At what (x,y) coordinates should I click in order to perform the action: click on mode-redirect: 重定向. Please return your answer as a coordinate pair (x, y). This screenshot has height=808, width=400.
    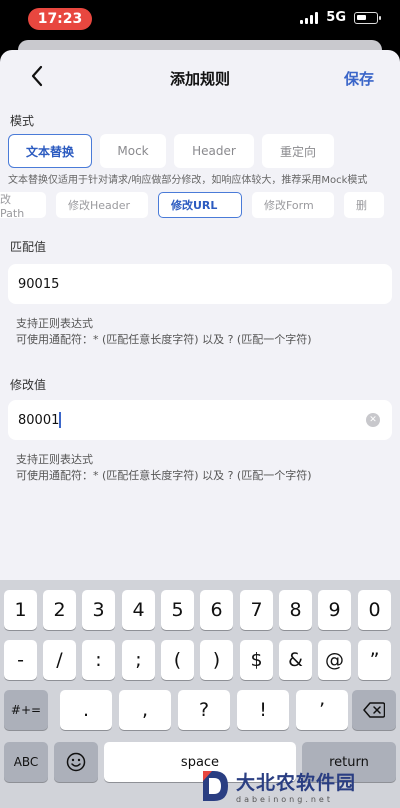
    Looking at the image, I should click on (298, 151).